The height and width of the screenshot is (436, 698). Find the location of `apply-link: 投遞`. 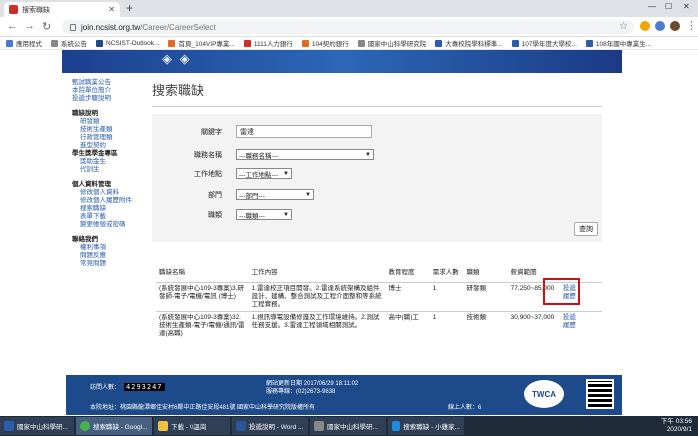

apply-link: 投遞 is located at coordinates (581, 318).